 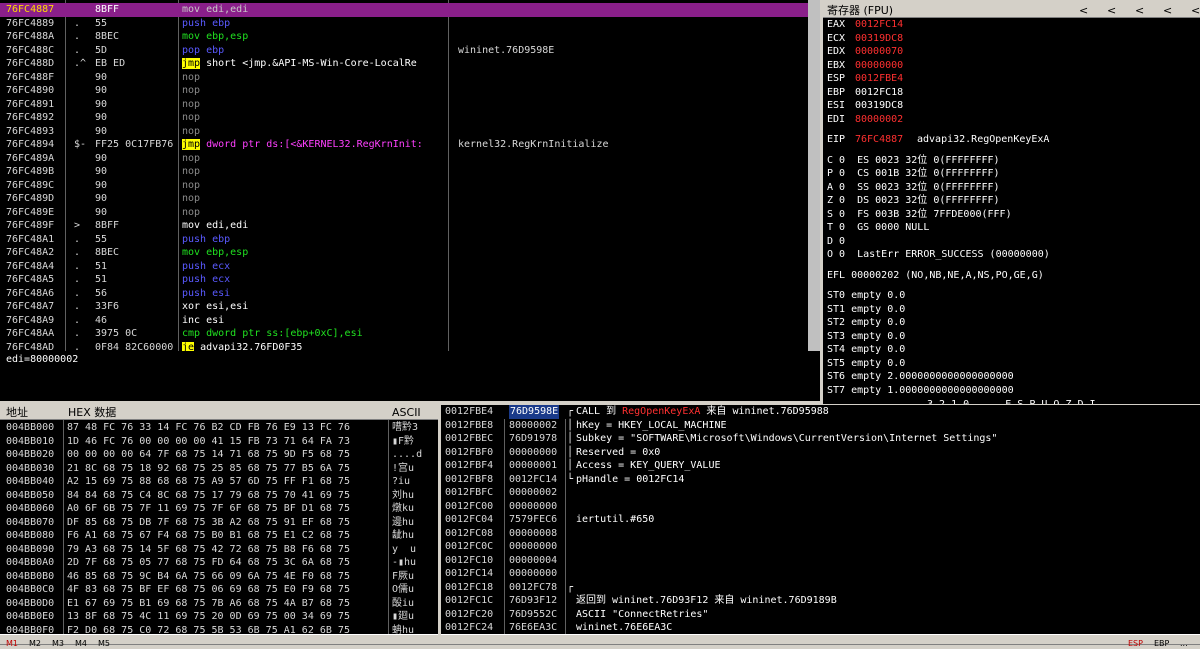 What do you see at coordinates (820, 615) in the screenshot?
I see `stack-row: 0012FC20 76D9552C ASCII "ConnectRetries"` at bounding box center [820, 615].